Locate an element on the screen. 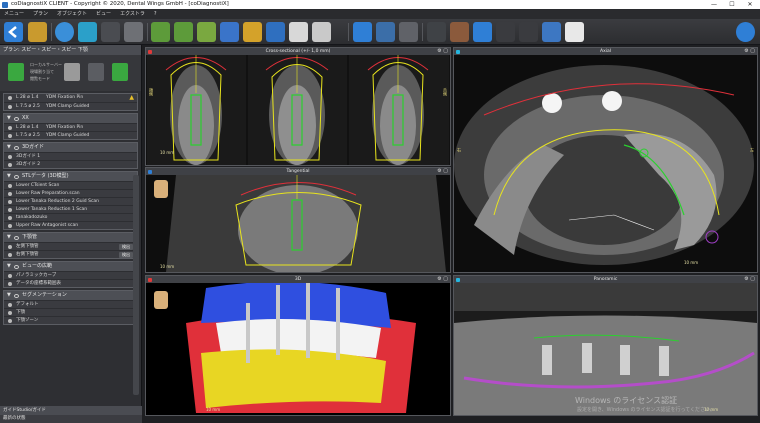  list-item: 下顎ゾーン is located at coordinates (70, 320).